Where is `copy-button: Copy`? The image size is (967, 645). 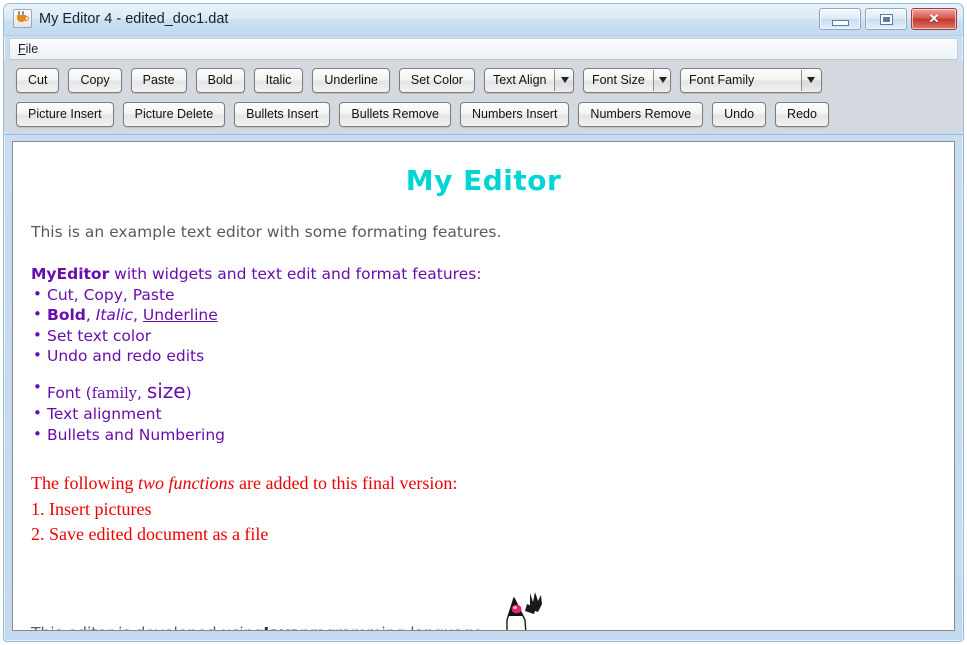 copy-button: Copy is located at coordinates (95, 80).